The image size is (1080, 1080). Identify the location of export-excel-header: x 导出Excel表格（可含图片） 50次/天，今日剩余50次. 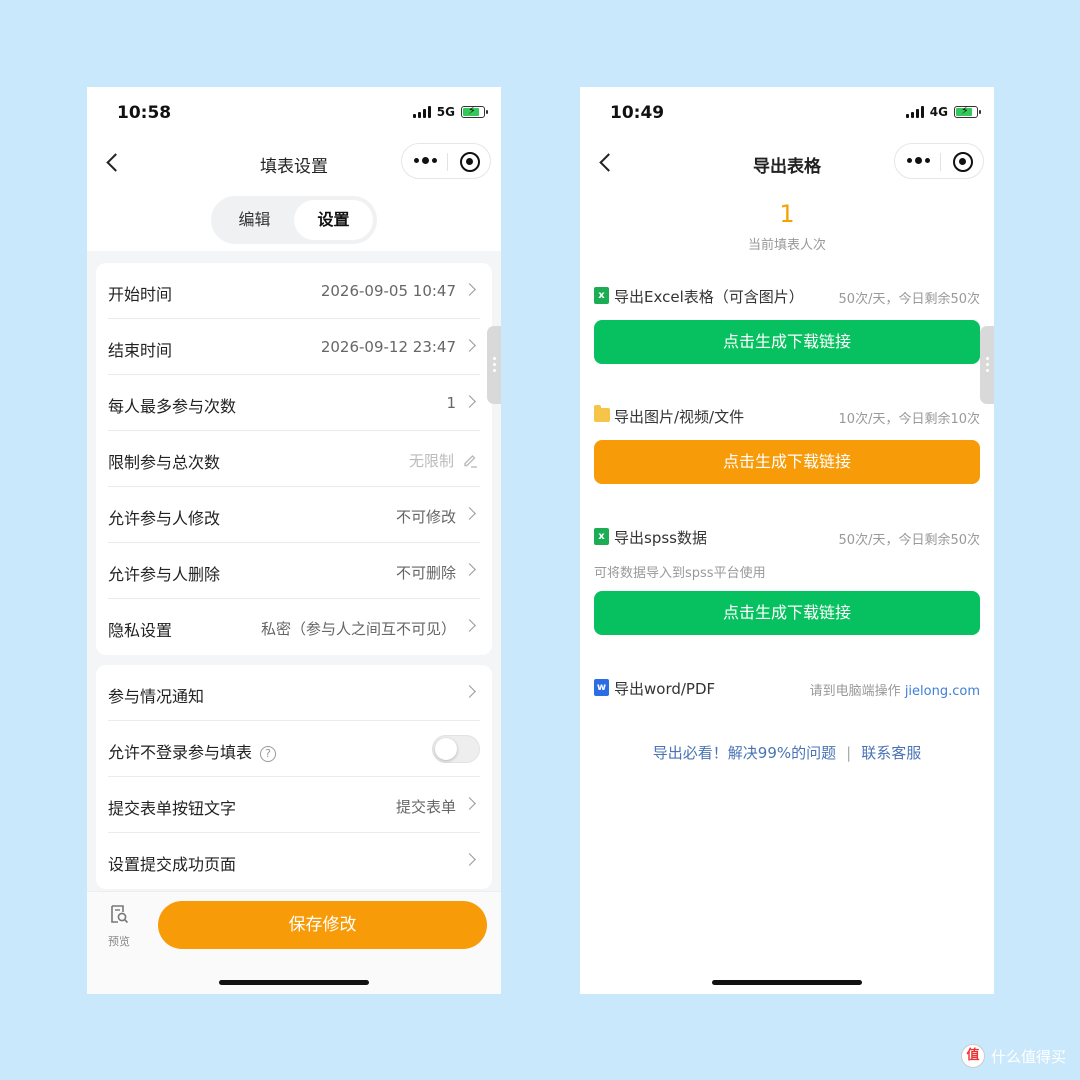
(787, 296).